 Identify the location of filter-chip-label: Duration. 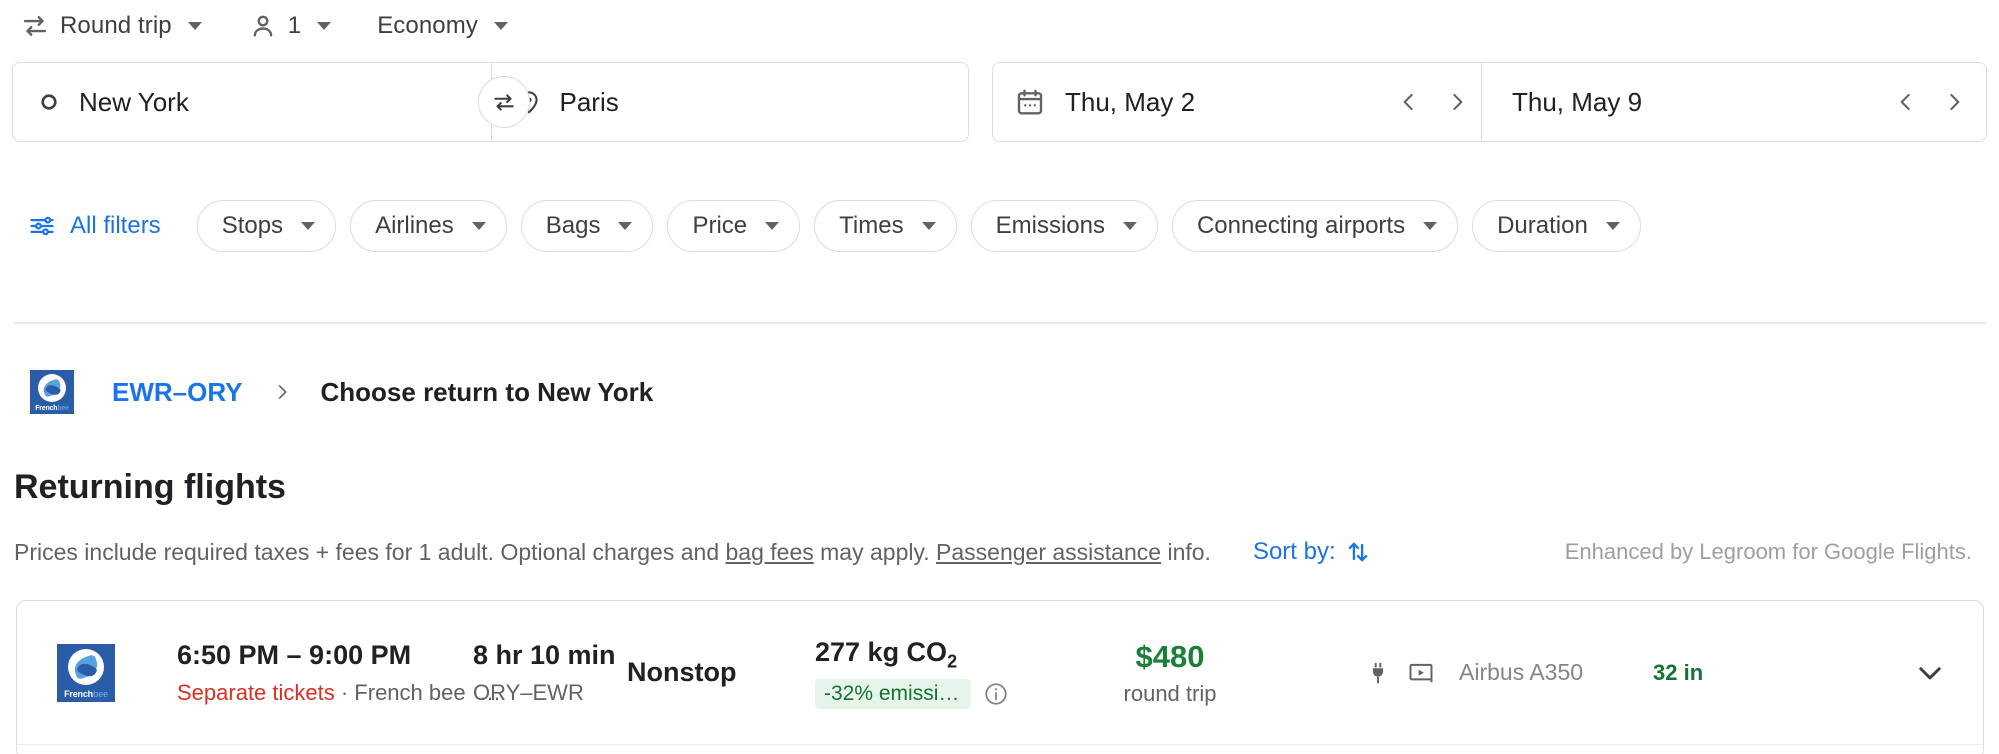
(1542, 225).